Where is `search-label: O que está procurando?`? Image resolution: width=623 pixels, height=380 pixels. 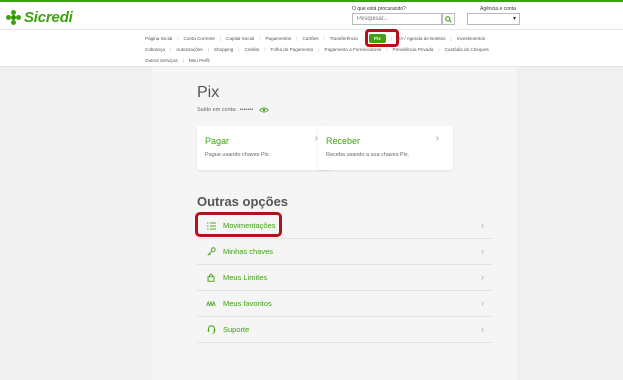
search-label: O que está procurando? is located at coordinates (379, 9).